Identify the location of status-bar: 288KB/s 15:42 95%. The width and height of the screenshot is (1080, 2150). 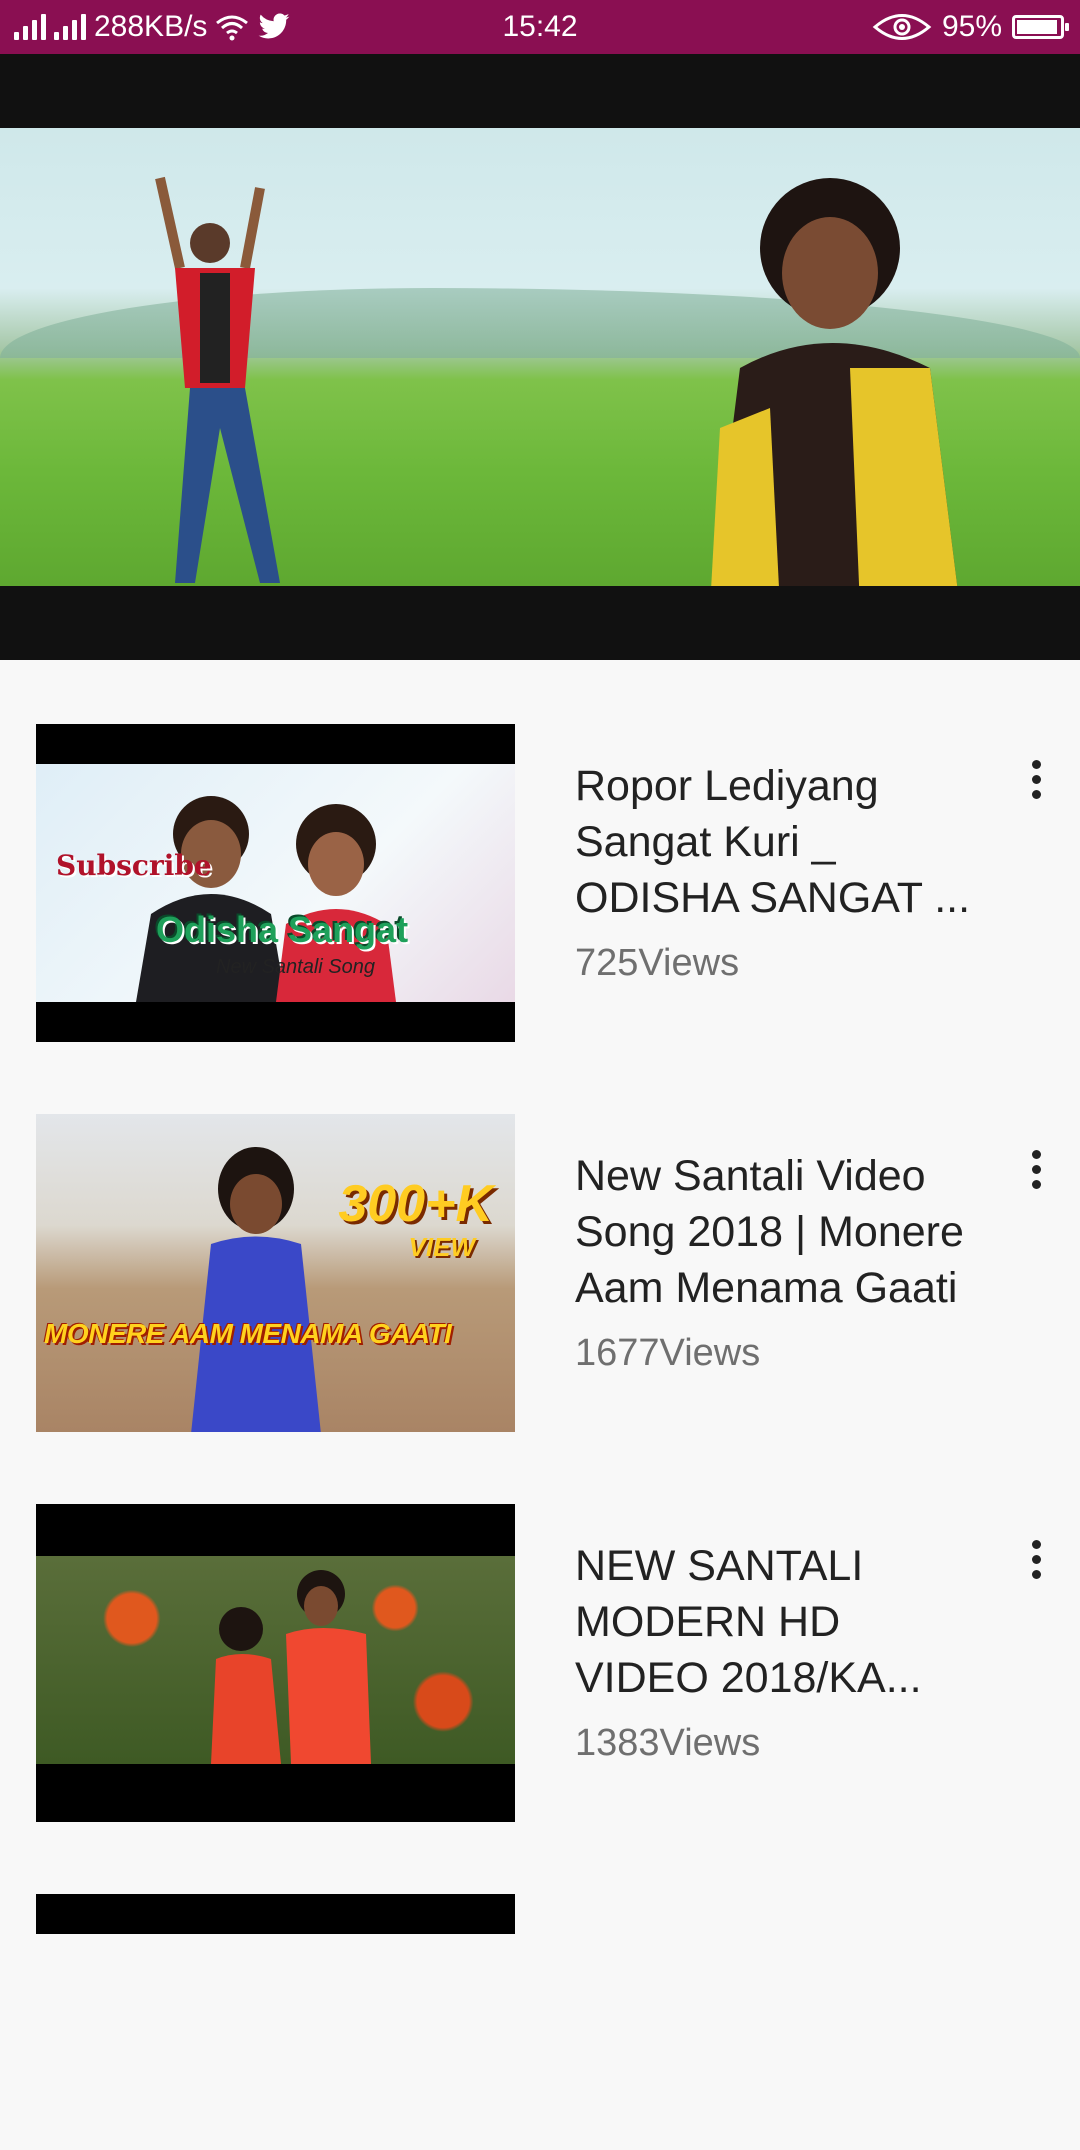
(540, 27).